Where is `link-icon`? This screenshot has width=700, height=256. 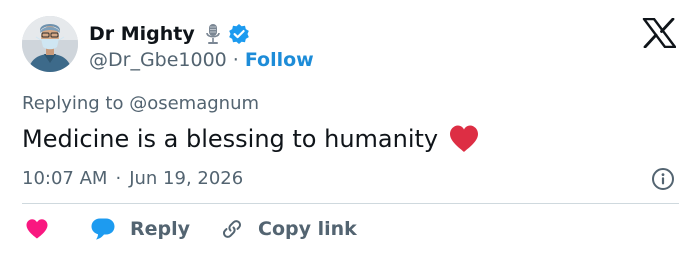 link-icon is located at coordinates (232, 229).